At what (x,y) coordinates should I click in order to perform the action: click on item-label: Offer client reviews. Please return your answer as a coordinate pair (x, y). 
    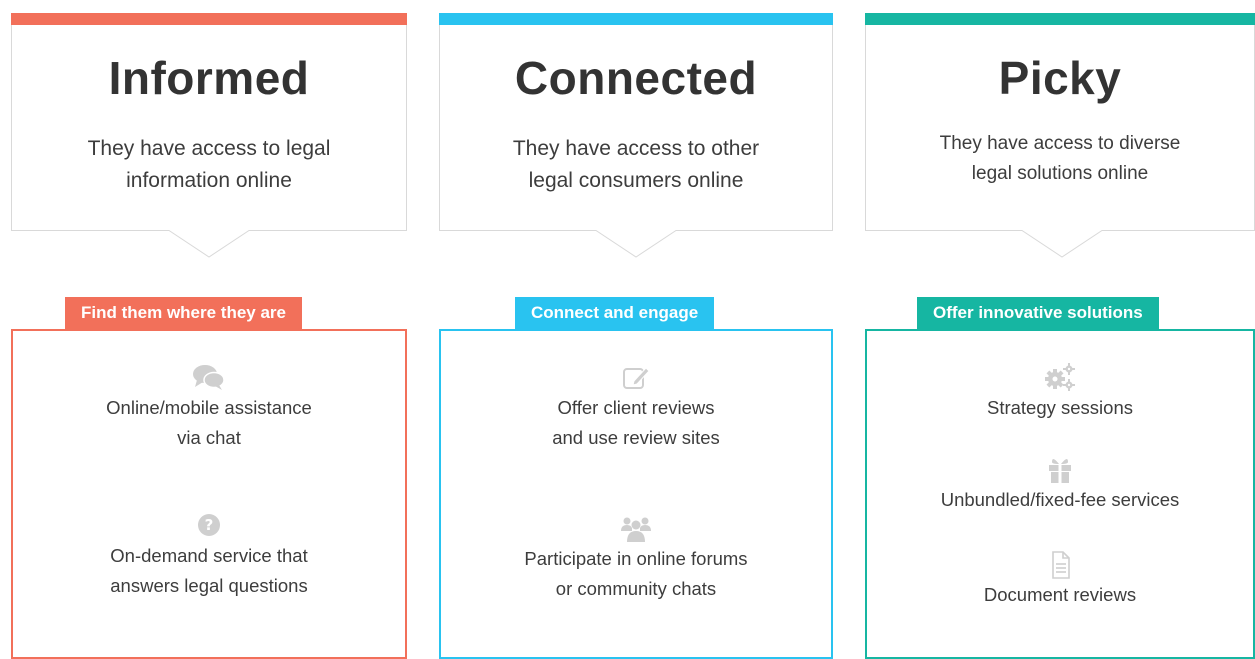
    Looking at the image, I should click on (636, 407).